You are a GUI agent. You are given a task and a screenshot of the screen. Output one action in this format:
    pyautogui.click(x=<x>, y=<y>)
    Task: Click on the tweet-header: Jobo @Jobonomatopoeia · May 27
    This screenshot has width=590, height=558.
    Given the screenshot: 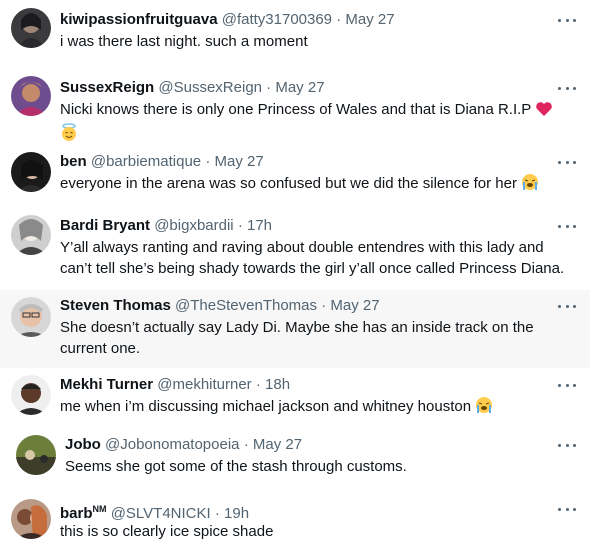 What is the action you would take?
    pyautogui.click(x=183, y=445)
    